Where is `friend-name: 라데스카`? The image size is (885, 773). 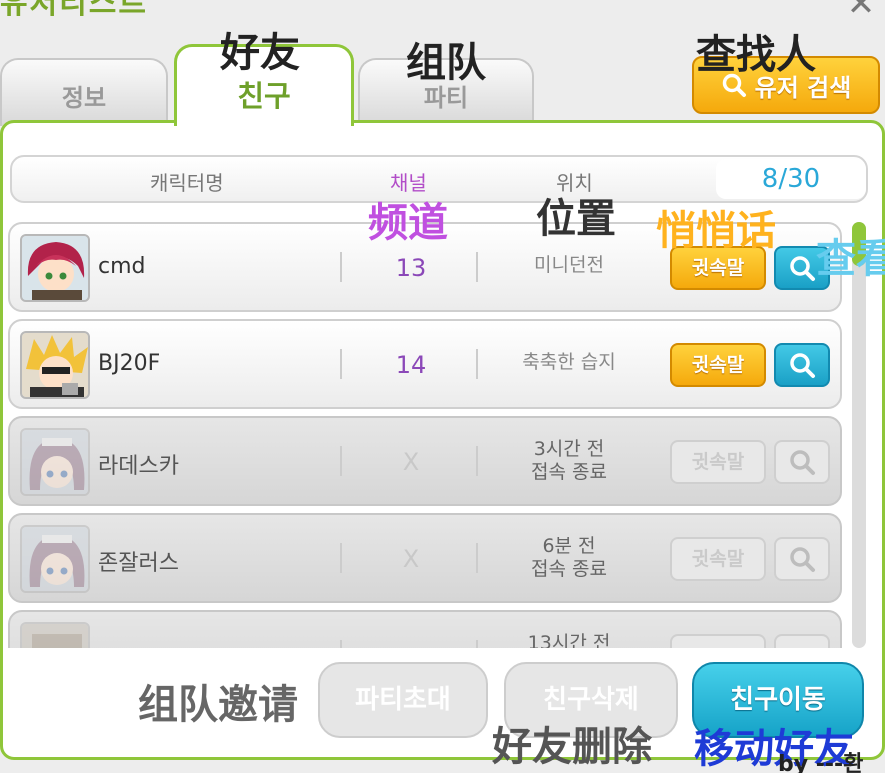
friend-name: 라데스카 is located at coordinates (138, 466).